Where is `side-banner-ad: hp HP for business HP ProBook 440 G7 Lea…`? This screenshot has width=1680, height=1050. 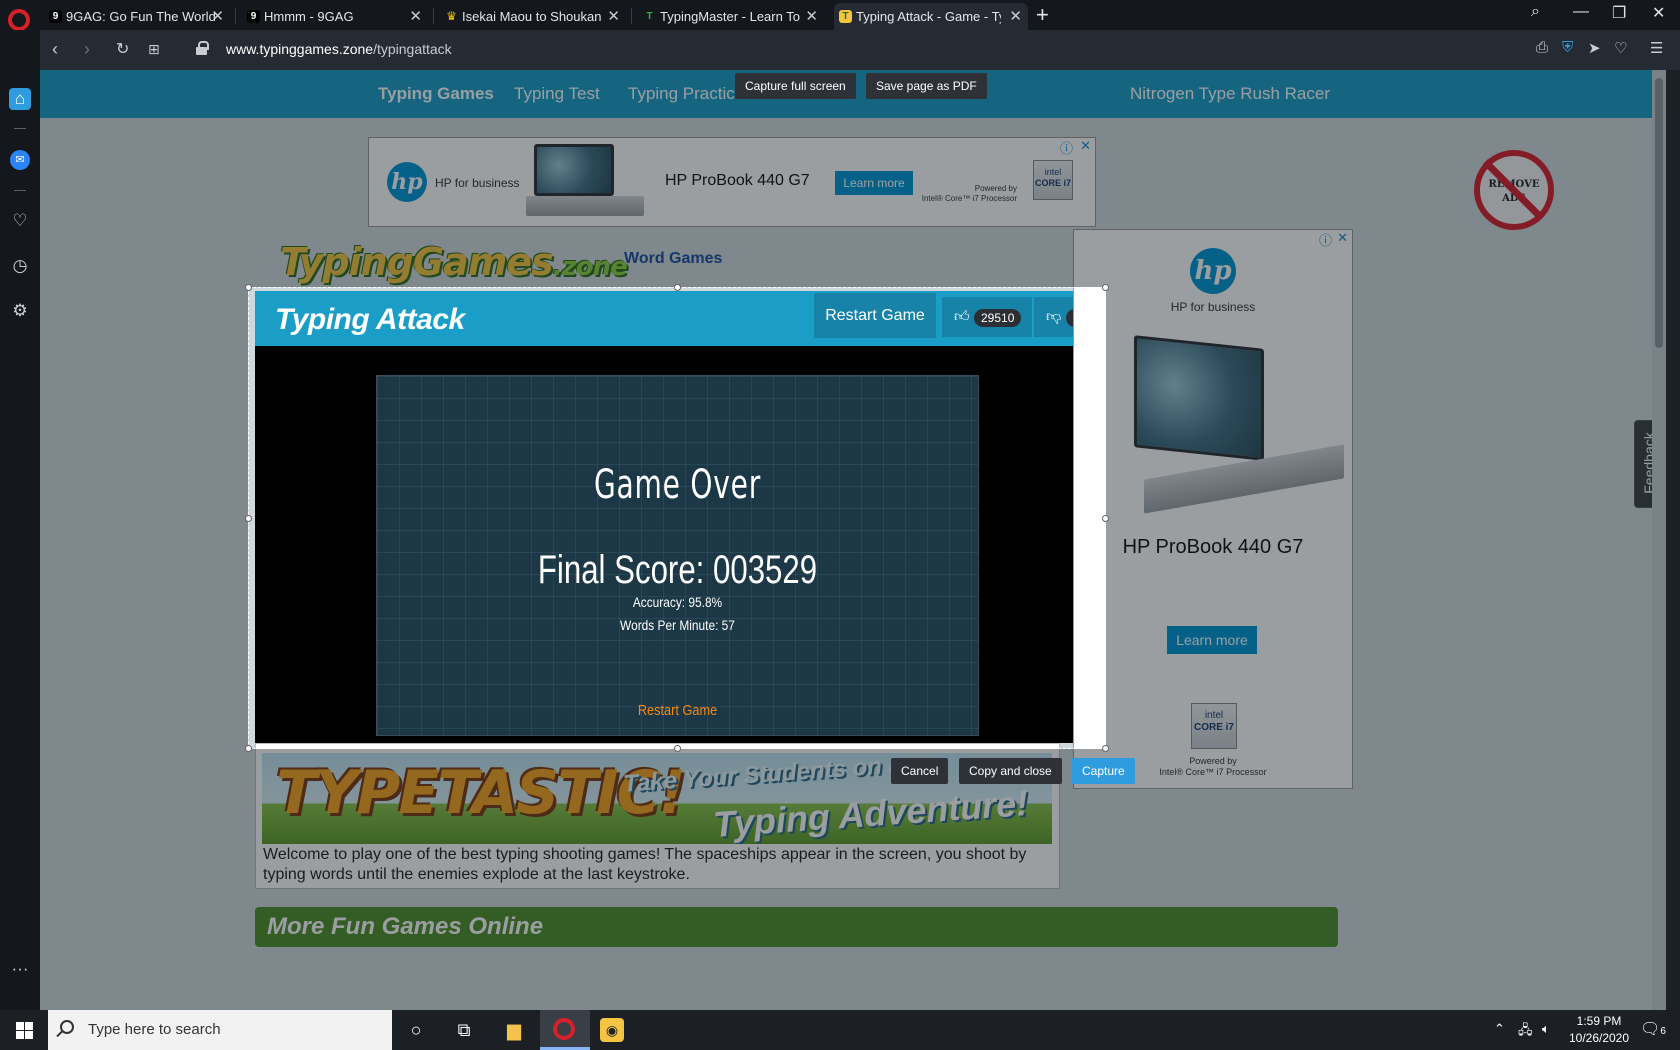
side-banner-ad: hp HP for business HP ProBook 440 G7 Lea… is located at coordinates (1213, 509).